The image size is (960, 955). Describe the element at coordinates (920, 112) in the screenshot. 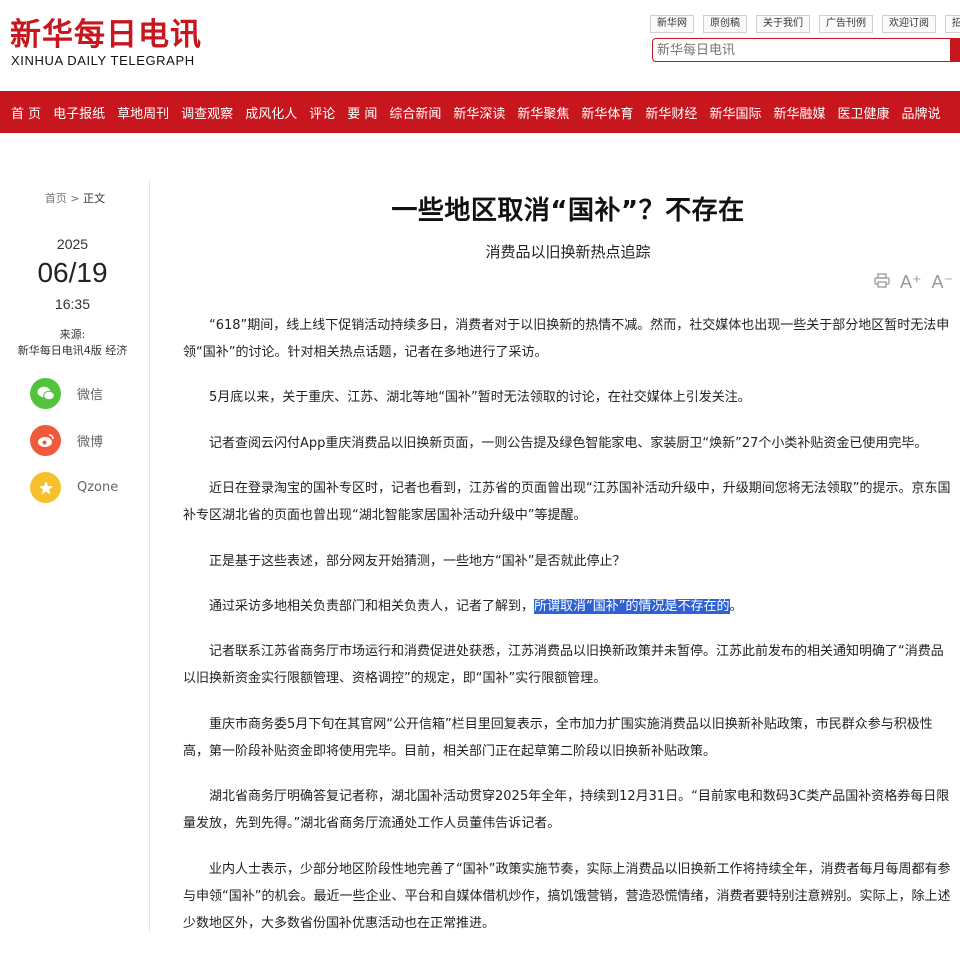

I see `nav-item-brand: 品牌说` at that location.